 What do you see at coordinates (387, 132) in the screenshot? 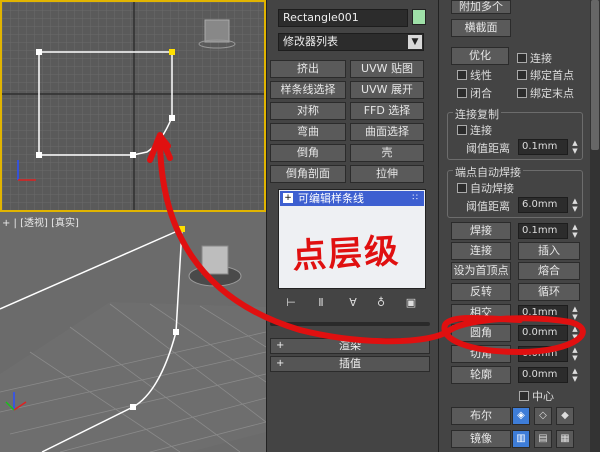
I see `modifier-button: 曲面选择` at bounding box center [387, 132].